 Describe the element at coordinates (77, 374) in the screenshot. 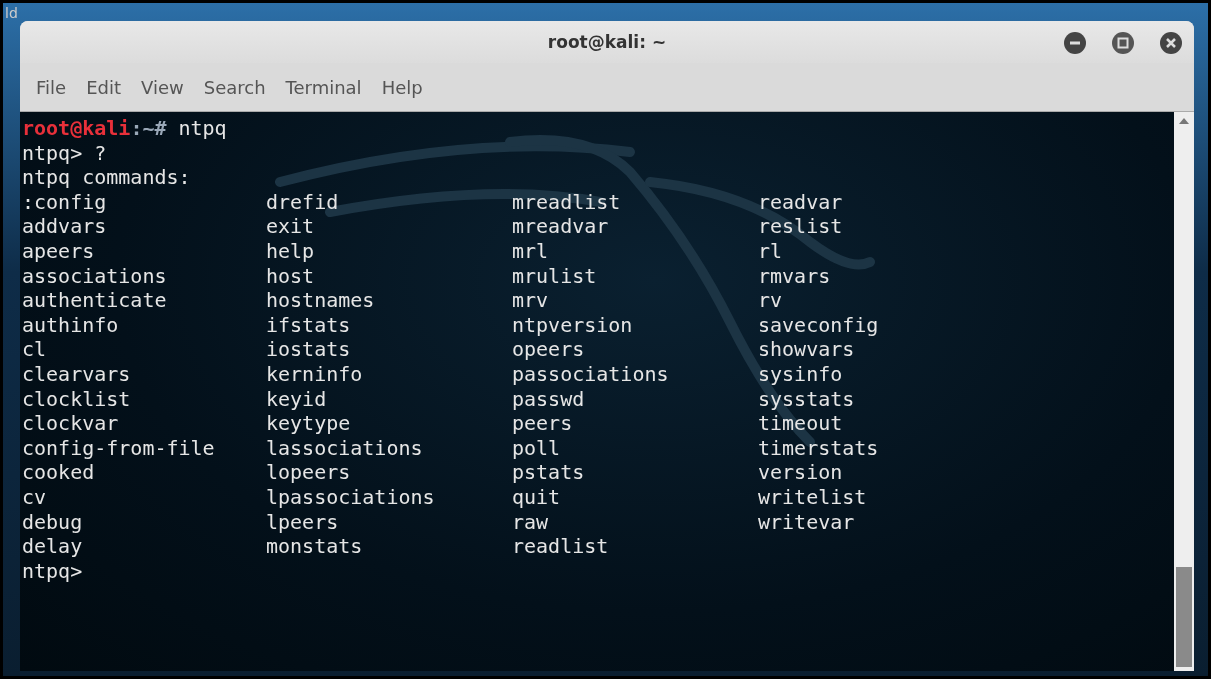

I see `command-name: clearvars` at that location.